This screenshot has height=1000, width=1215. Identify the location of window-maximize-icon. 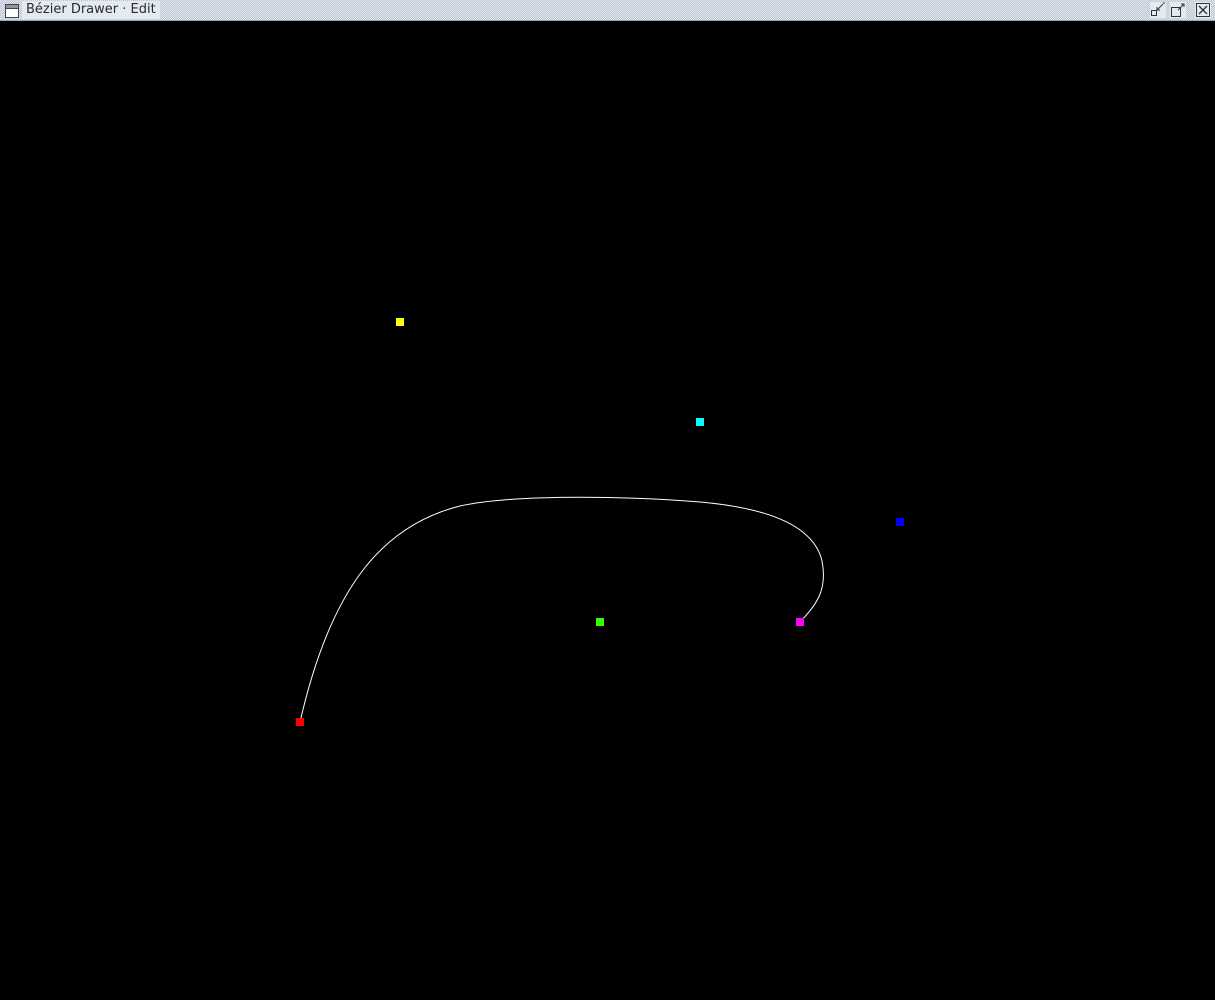
(1178, 10).